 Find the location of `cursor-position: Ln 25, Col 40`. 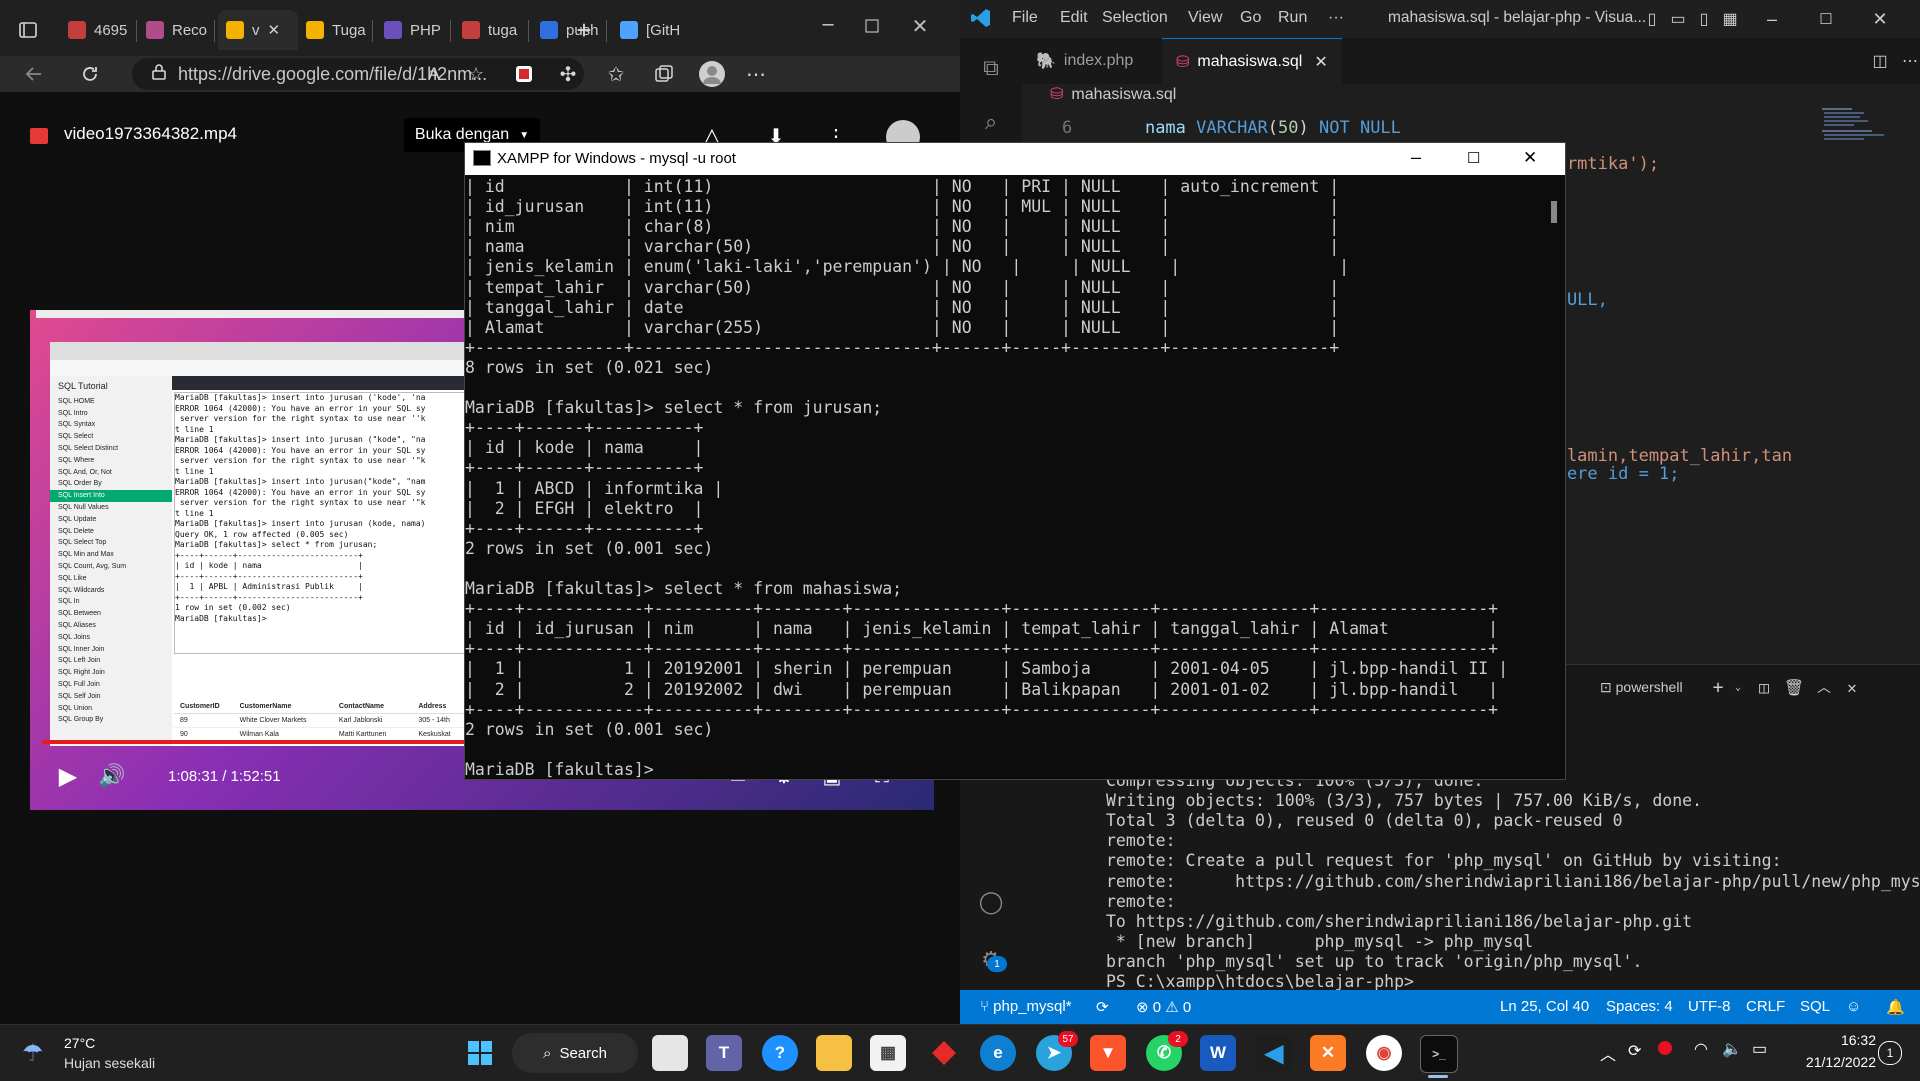

cursor-position: Ln 25, Col 40 is located at coordinates (1544, 1006).